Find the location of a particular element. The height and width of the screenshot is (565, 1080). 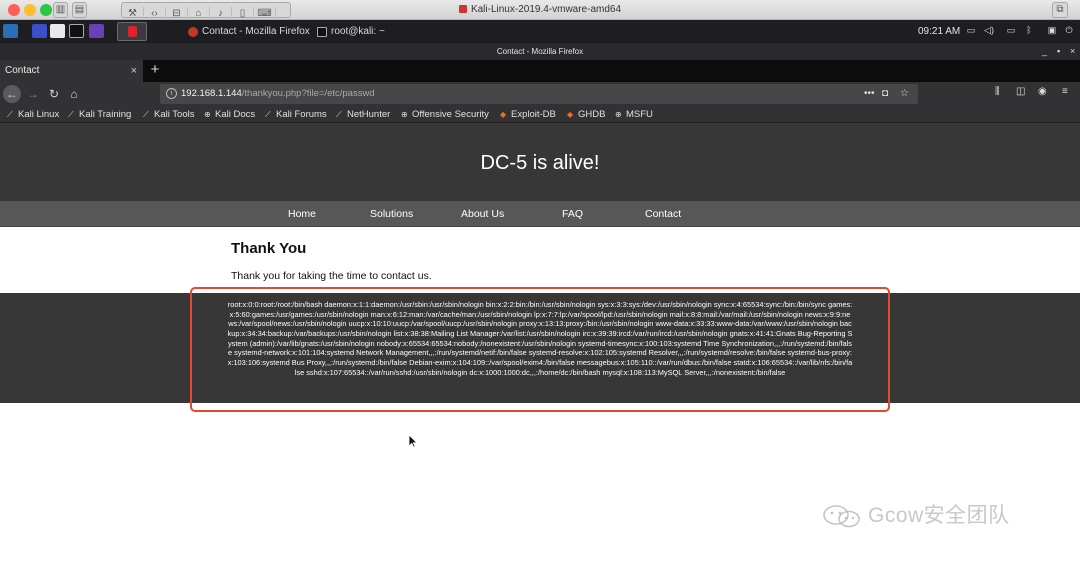

page-actions-menu-button: ••• is located at coordinates (869, 94).